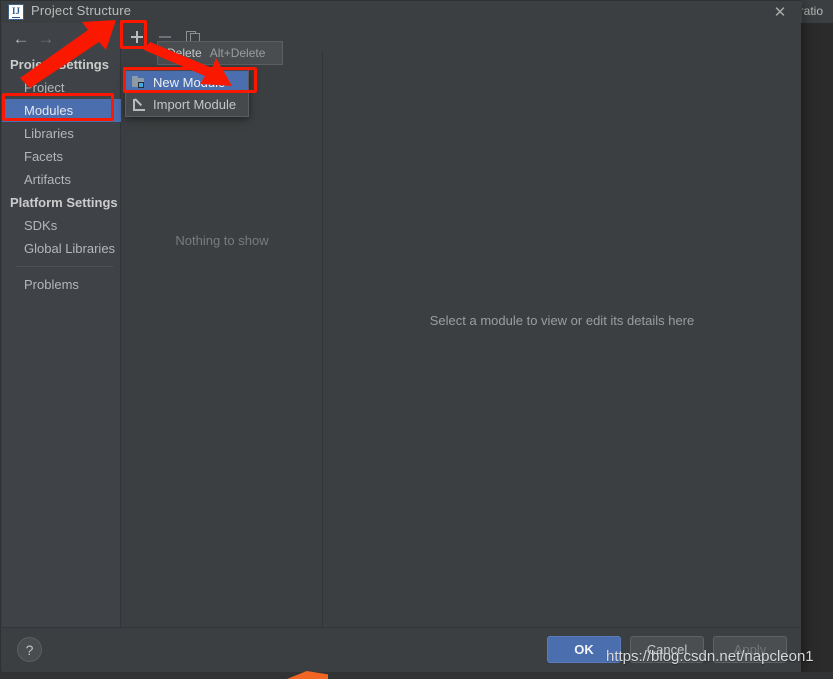  I want to click on sidebar-item-project: Project, so click(61, 87).